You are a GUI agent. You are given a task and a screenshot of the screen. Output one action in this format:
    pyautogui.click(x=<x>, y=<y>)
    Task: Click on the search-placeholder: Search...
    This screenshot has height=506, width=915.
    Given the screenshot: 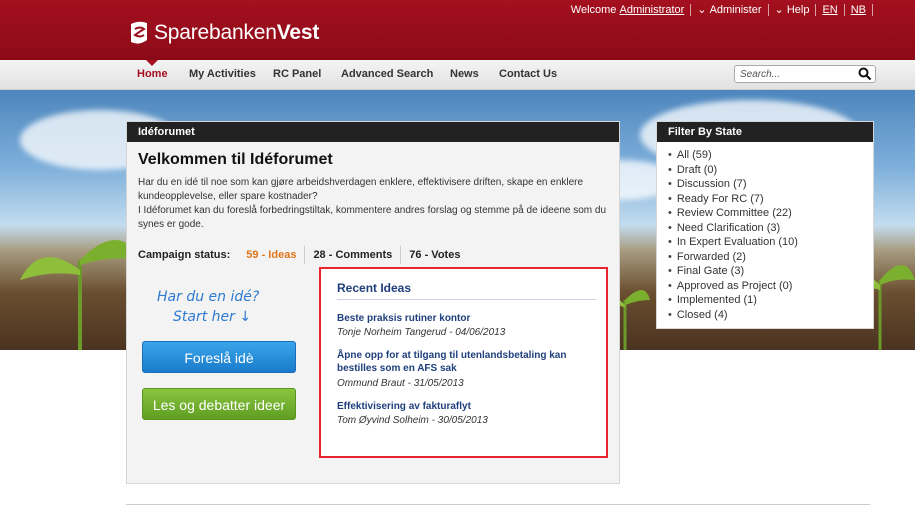 What is the action you would take?
    pyautogui.click(x=760, y=74)
    